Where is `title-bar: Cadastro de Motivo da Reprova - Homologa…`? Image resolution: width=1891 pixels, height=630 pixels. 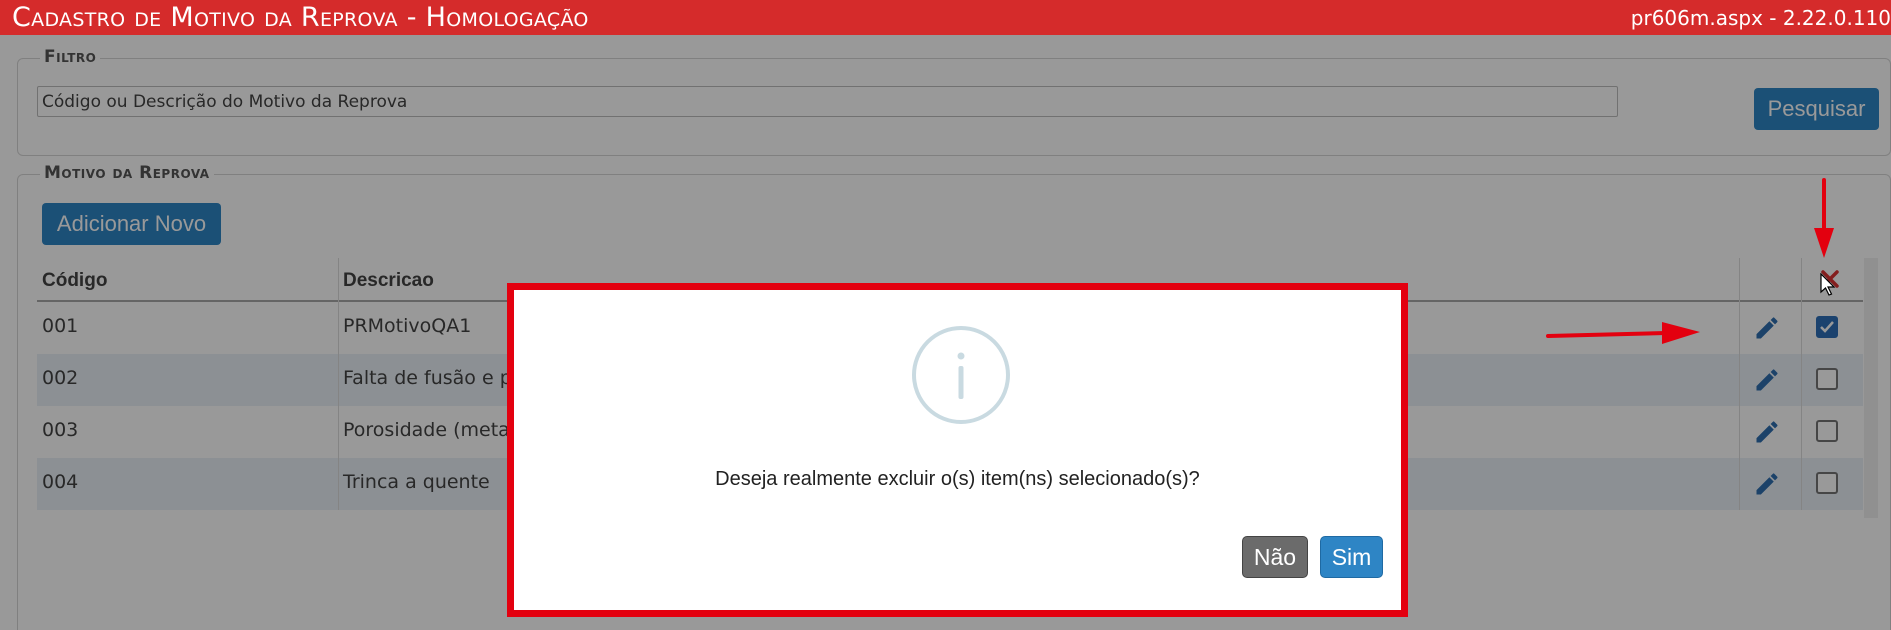 title-bar: Cadastro de Motivo da Reprova - Homologa… is located at coordinates (945, 17).